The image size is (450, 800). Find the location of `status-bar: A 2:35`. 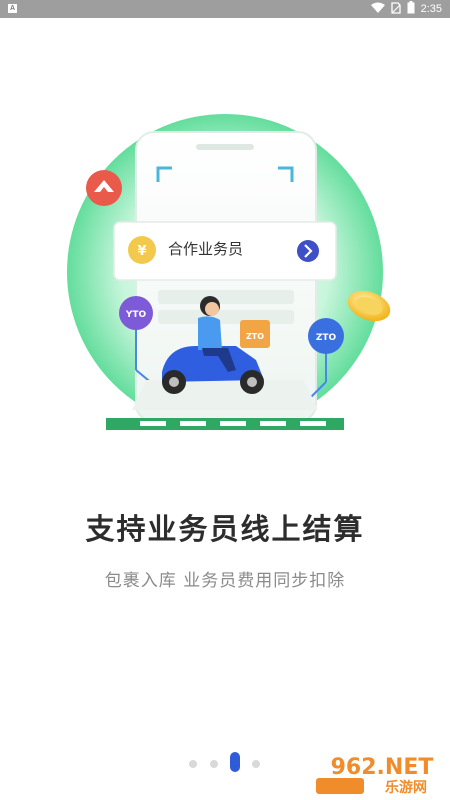

status-bar: A 2:35 is located at coordinates (225, 9).